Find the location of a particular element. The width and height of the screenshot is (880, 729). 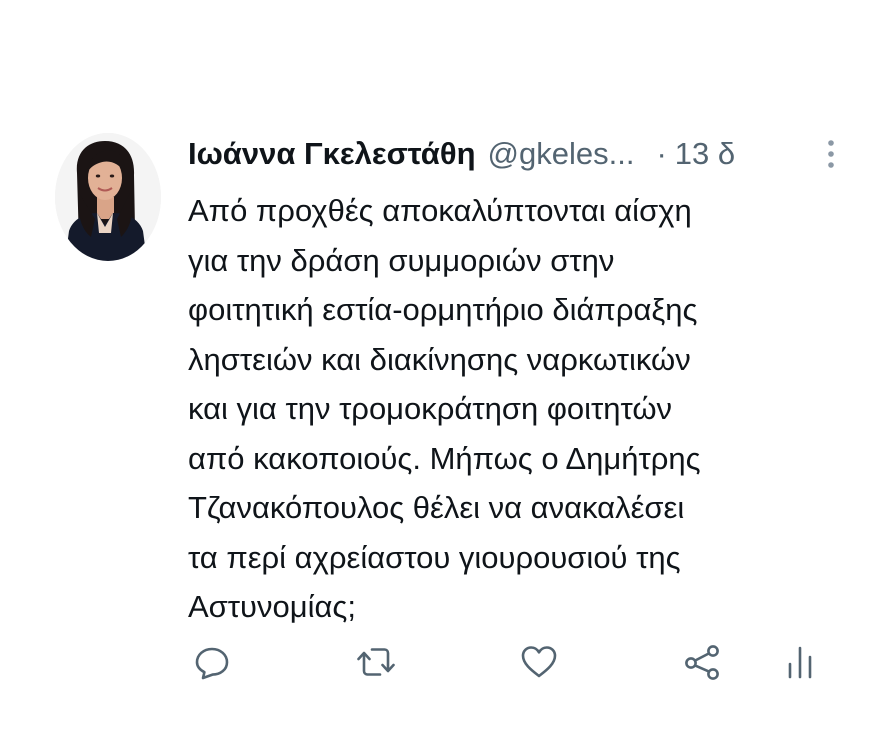

tweet-text-line: Από προχθές αποκαλύπτονται αίσχη is located at coordinates (440, 210).